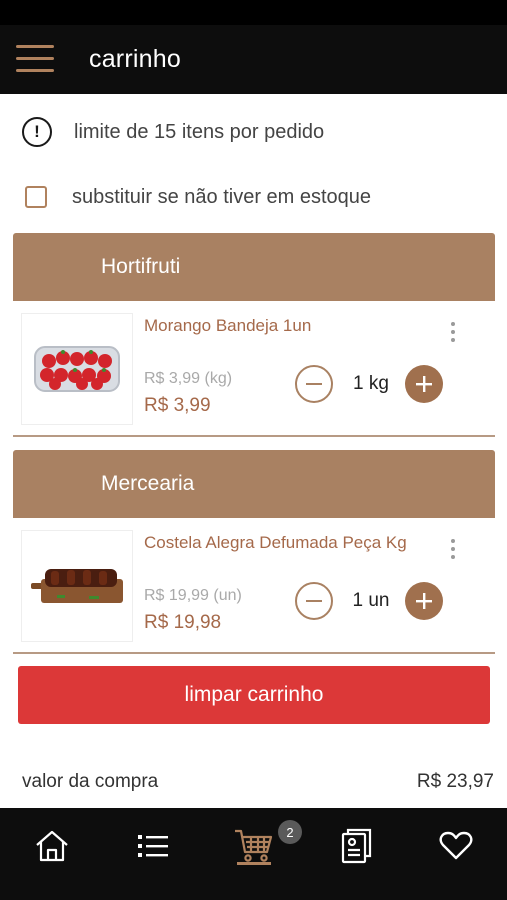 The image size is (507, 900). I want to click on exclamation-circle-icon: !, so click(37, 132).